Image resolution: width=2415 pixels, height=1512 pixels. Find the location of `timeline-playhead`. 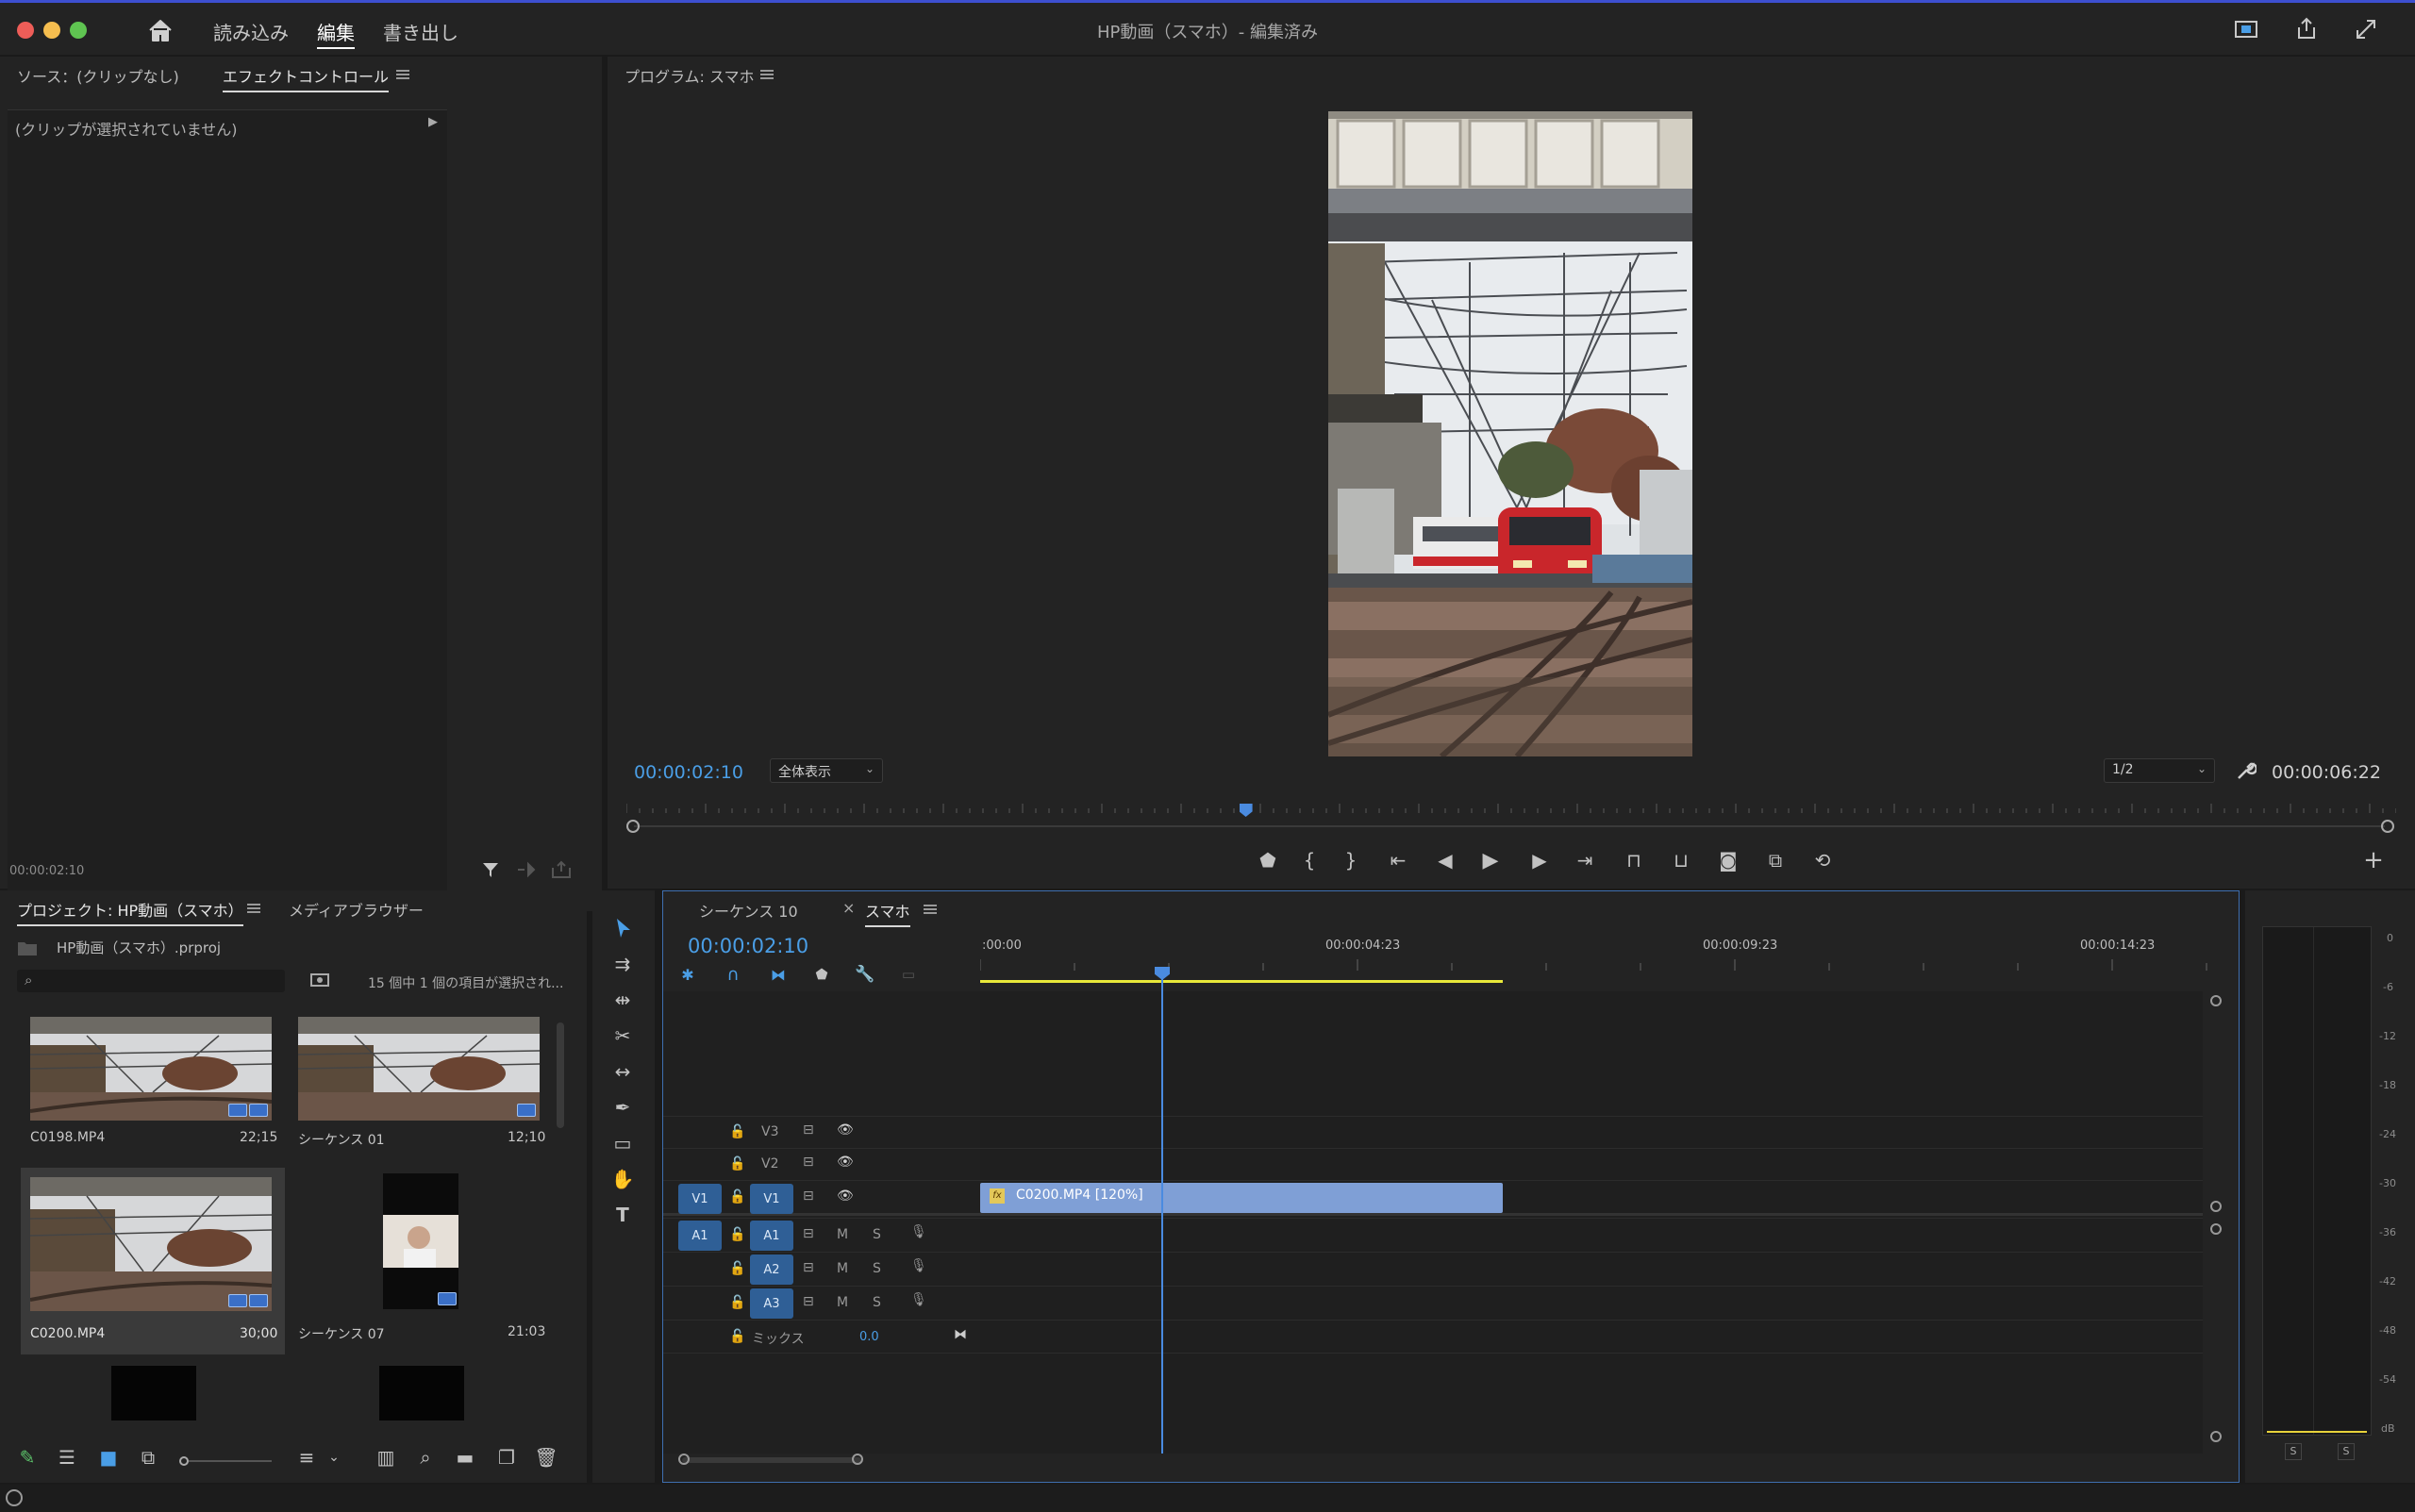

timeline-playhead is located at coordinates (1162, 1210).